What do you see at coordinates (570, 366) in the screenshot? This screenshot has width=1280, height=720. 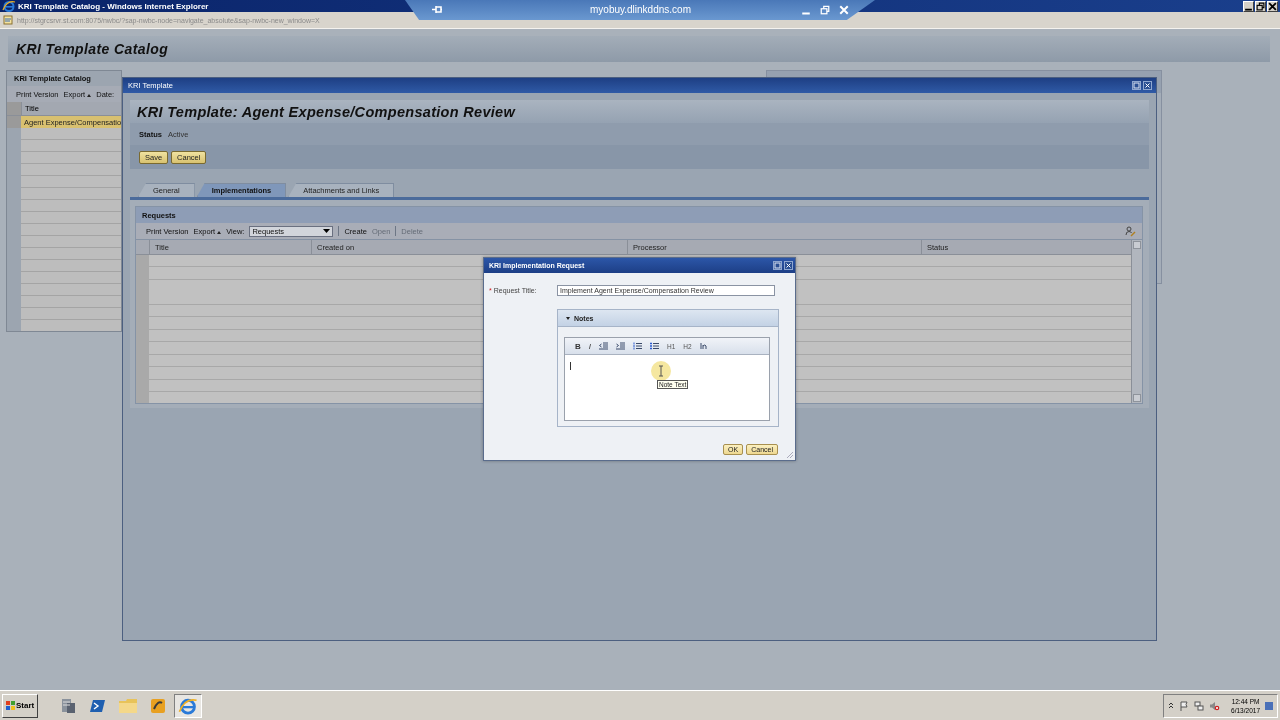 I see `text-caret` at bounding box center [570, 366].